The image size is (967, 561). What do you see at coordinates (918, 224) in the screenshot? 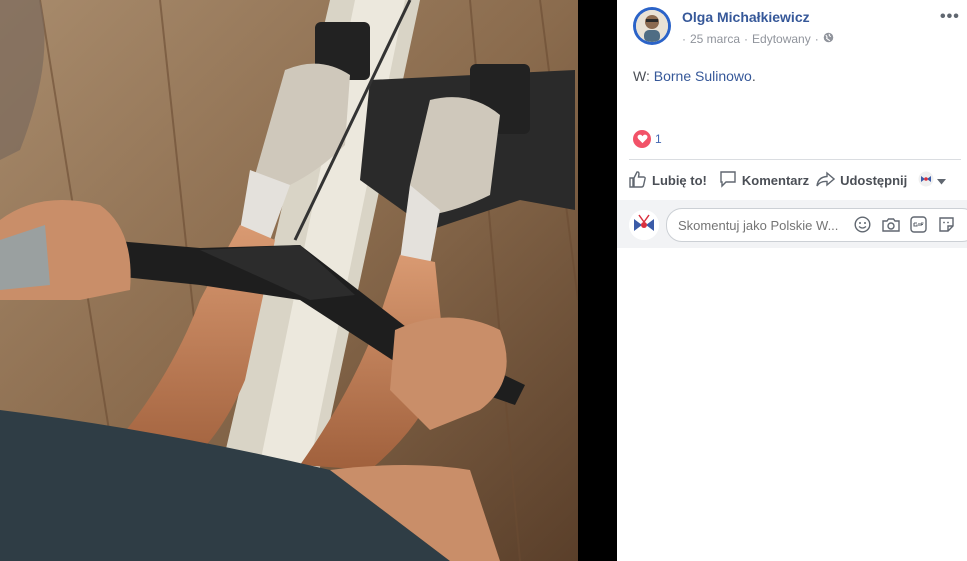
I see `gif-icon` at bounding box center [918, 224].